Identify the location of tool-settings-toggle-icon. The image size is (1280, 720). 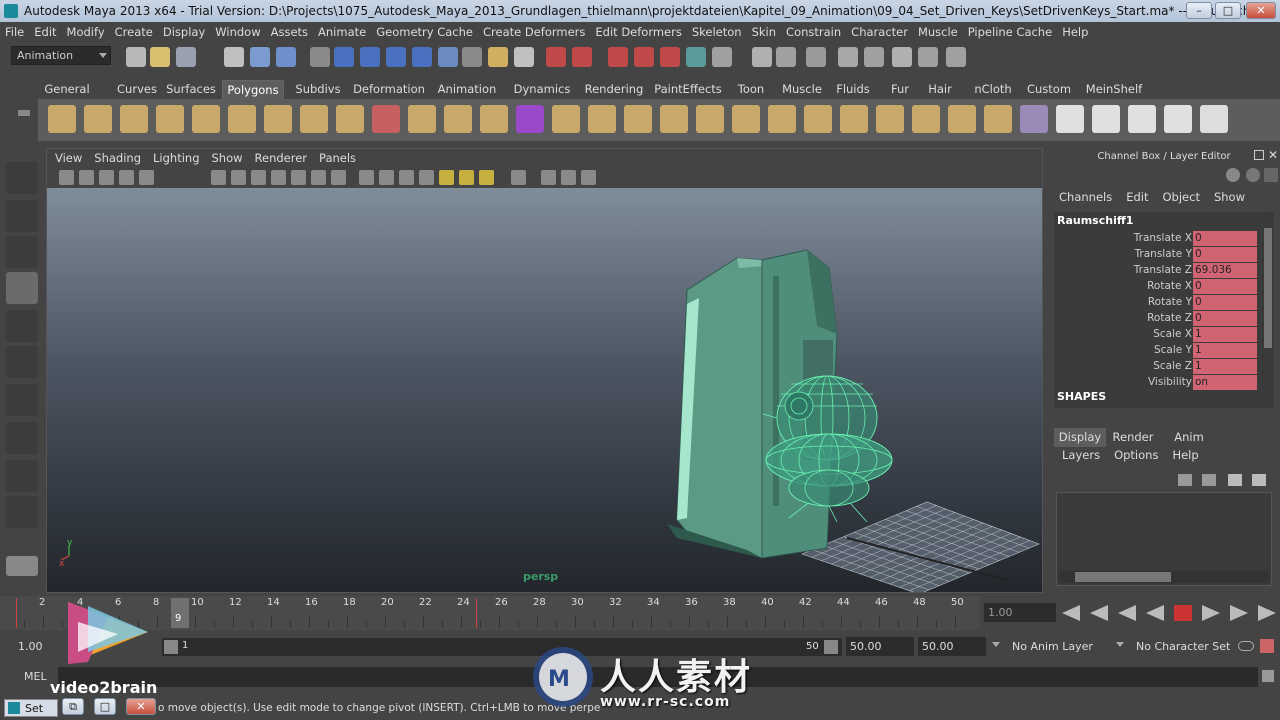
(1271, 175).